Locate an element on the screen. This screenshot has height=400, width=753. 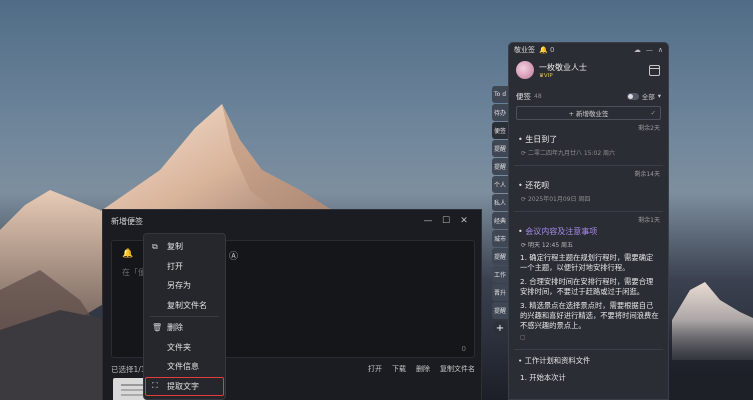
character-counter: 0 is located at coordinates (463, 349).